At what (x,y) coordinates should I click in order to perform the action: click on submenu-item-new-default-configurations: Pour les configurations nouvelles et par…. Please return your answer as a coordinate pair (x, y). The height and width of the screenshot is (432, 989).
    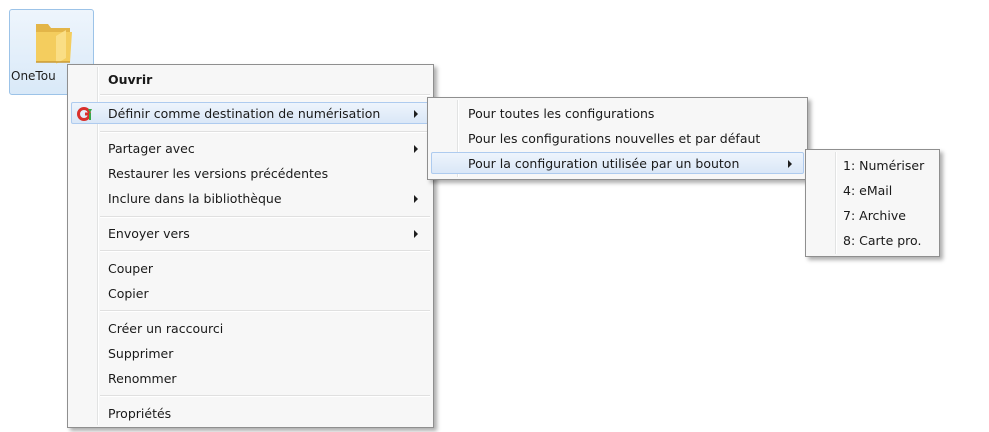
    Looking at the image, I should click on (617, 138).